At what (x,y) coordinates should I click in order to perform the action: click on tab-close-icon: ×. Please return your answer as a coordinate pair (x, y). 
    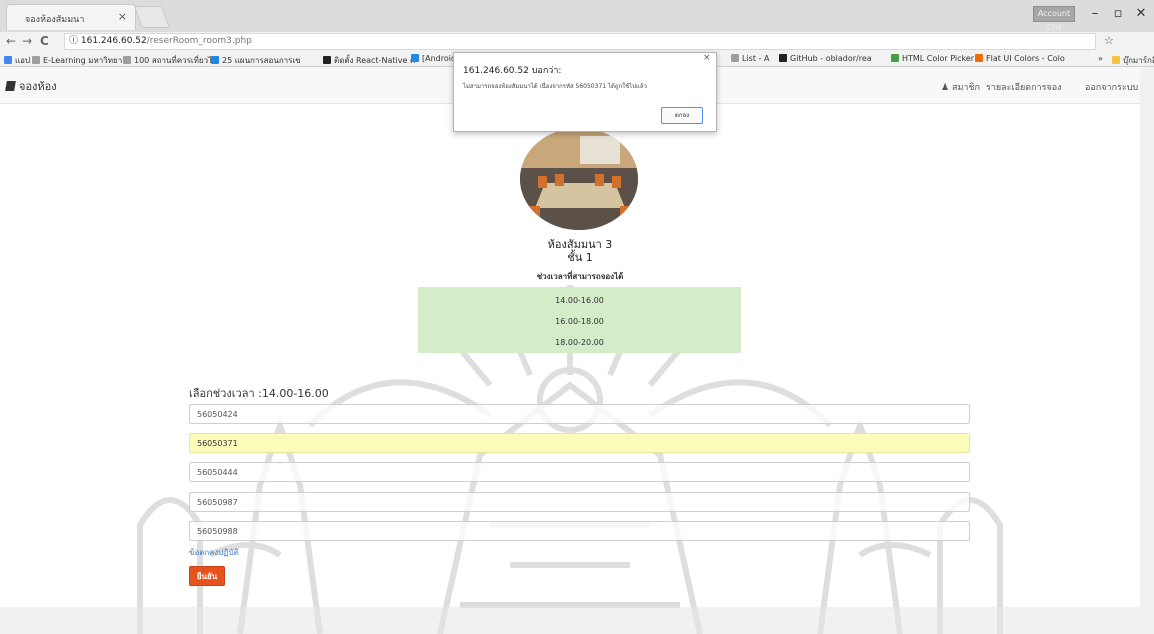
    Looking at the image, I should click on (122, 16).